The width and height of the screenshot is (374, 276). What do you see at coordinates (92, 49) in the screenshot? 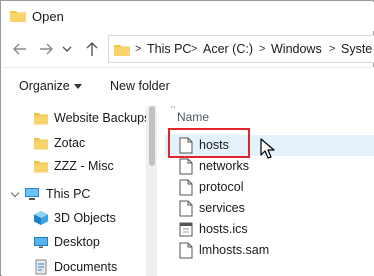
I see `up-arrow-icon` at bounding box center [92, 49].